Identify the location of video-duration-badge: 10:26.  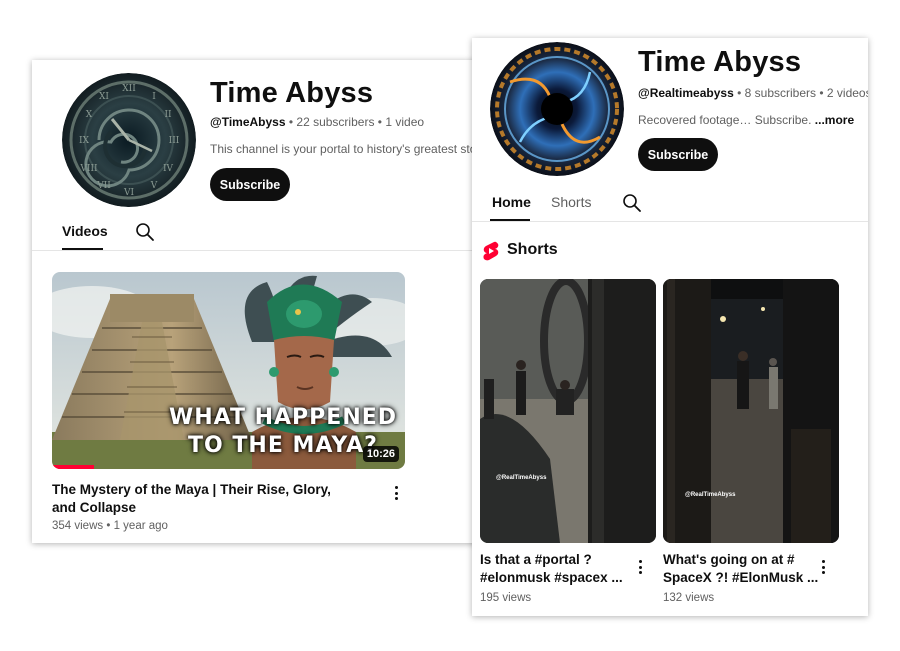
(380, 454).